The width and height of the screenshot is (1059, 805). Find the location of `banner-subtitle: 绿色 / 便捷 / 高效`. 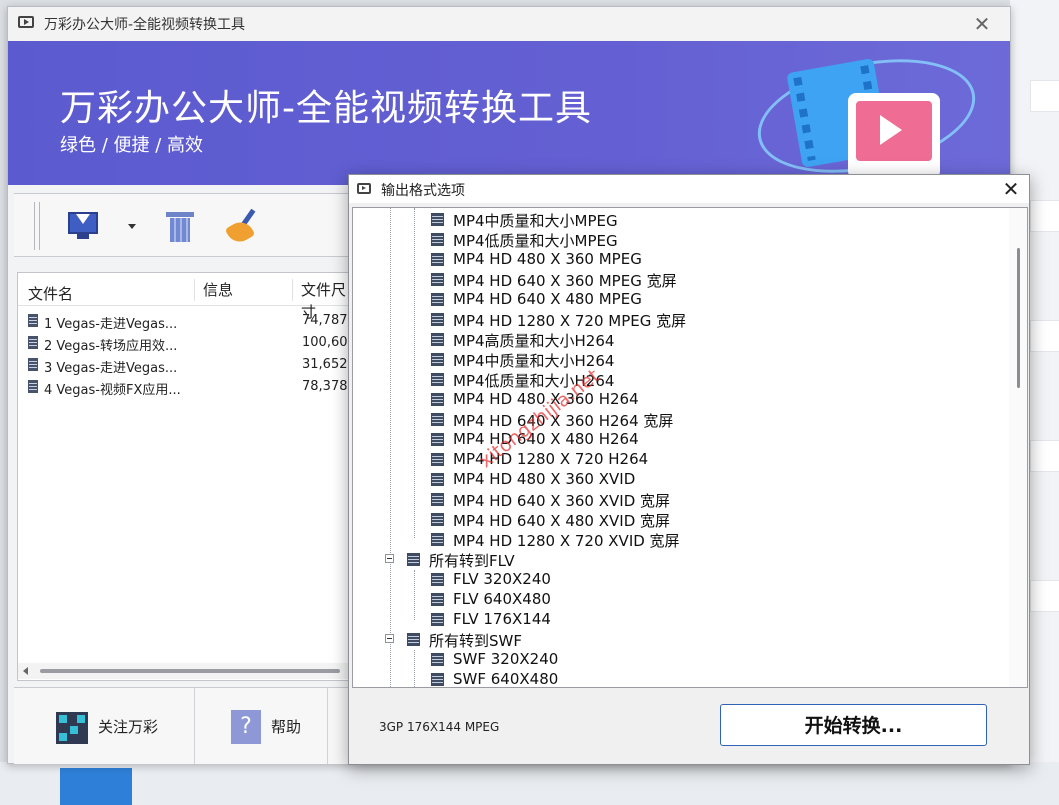

banner-subtitle: 绿色 / 便捷 / 高效 is located at coordinates (132, 145).